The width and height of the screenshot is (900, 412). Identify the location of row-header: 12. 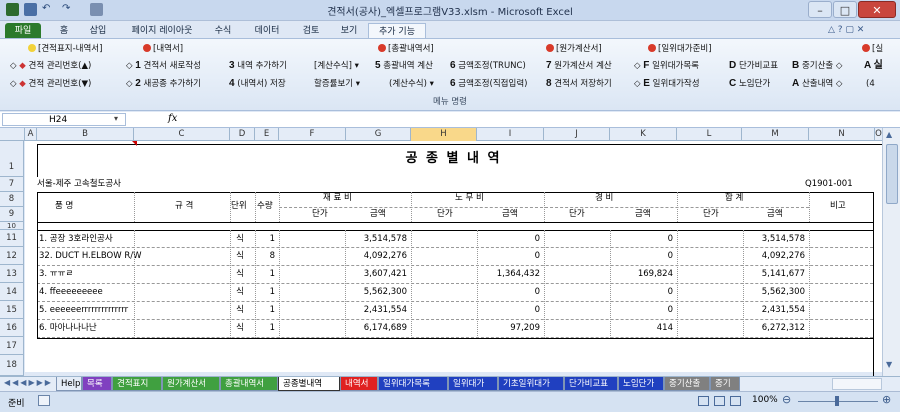
(12, 256).